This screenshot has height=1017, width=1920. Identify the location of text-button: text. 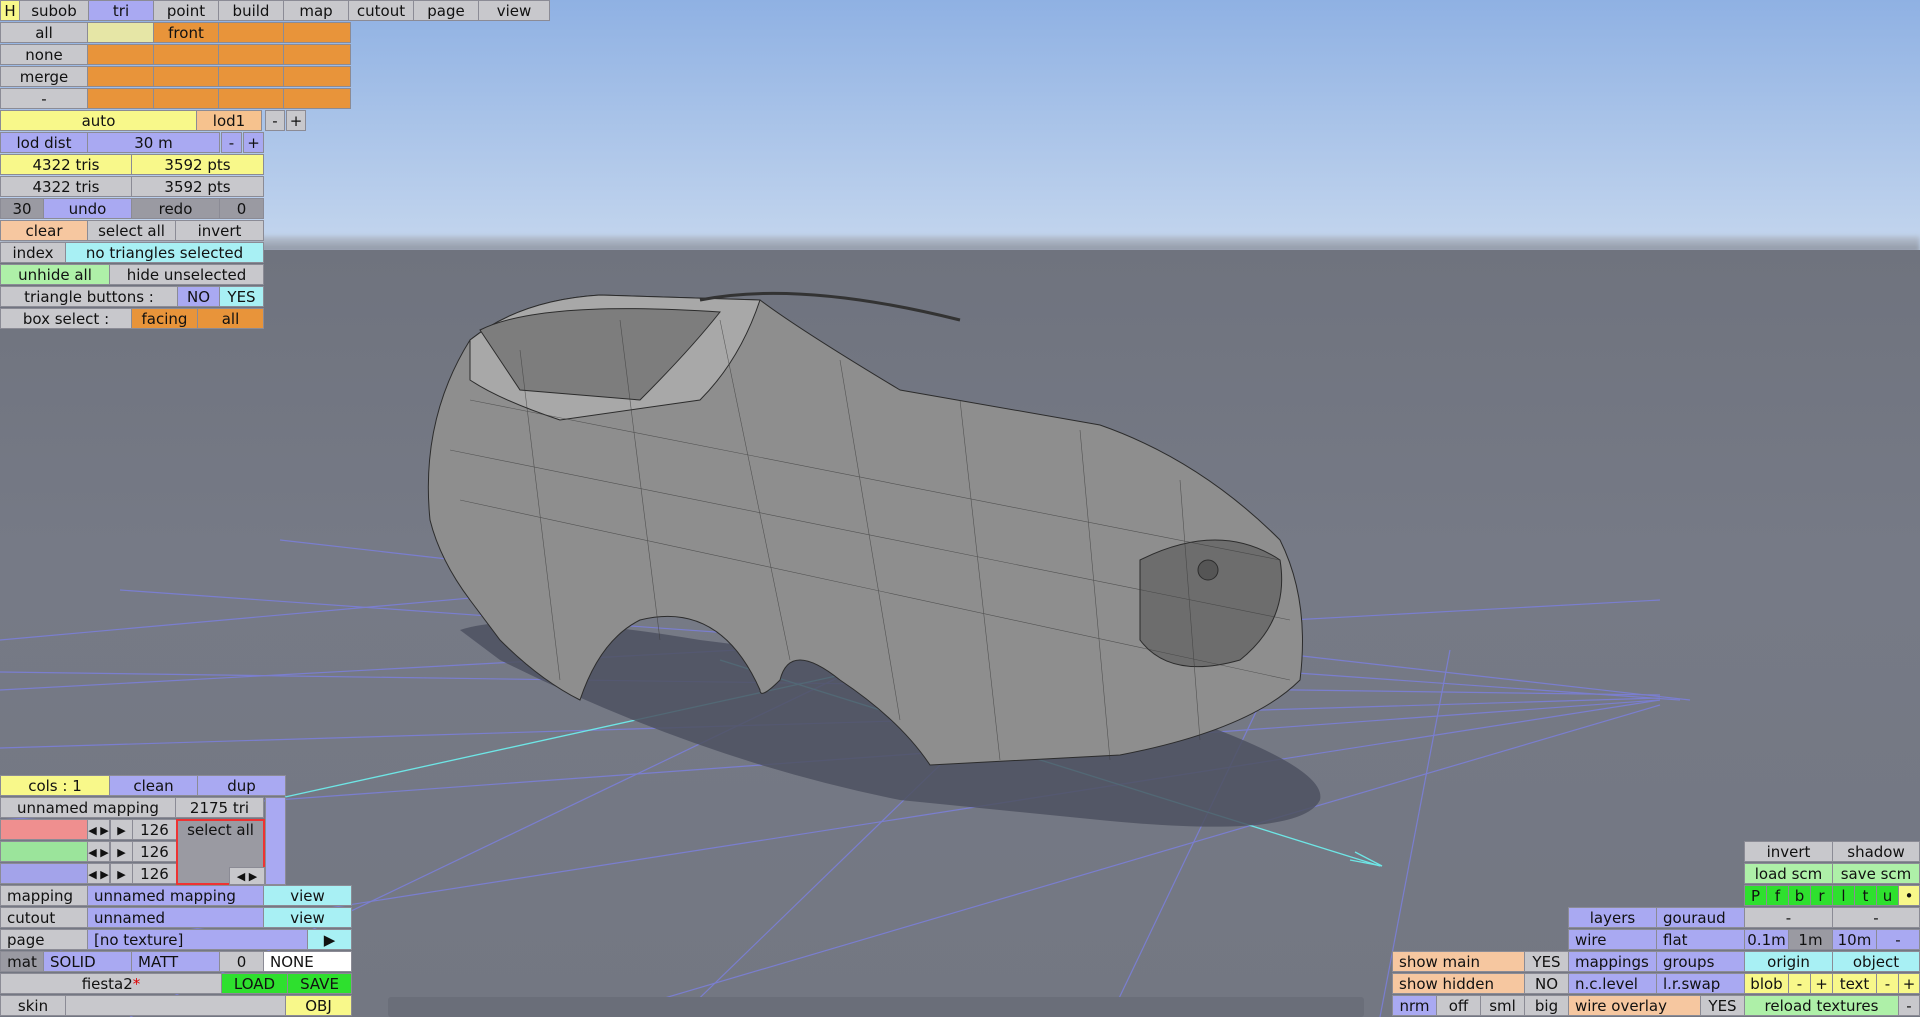
(1854, 983).